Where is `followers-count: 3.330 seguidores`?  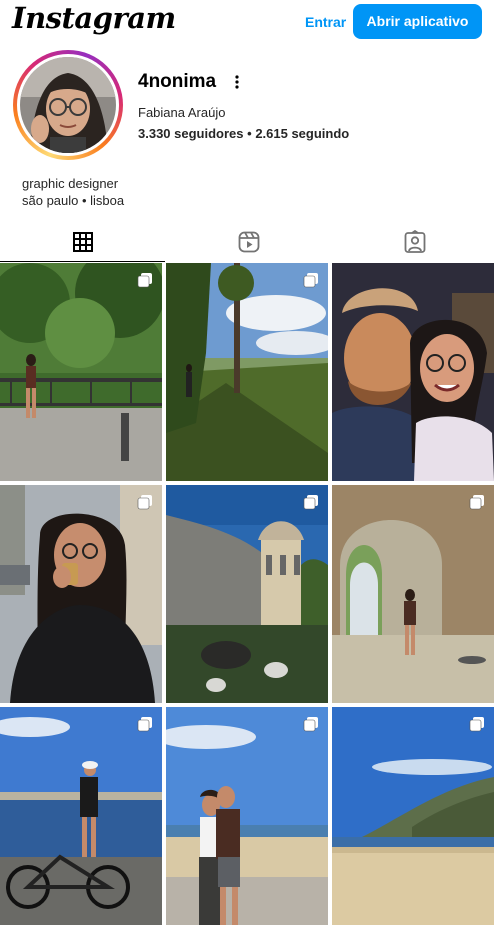
followers-count: 3.330 seguidores is located at coordinates (191, 133).